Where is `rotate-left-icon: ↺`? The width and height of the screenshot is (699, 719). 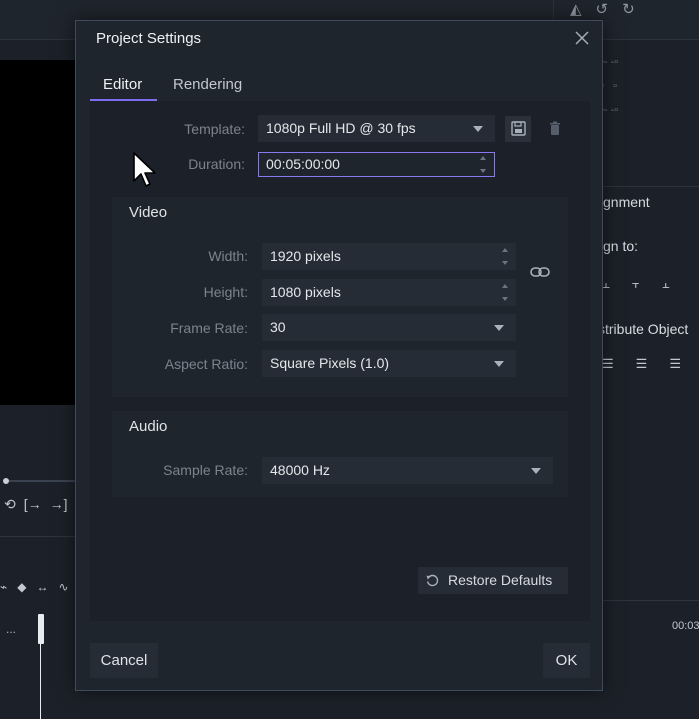 rotate-left-icon: ↺ is located at coordinates (602, 9).